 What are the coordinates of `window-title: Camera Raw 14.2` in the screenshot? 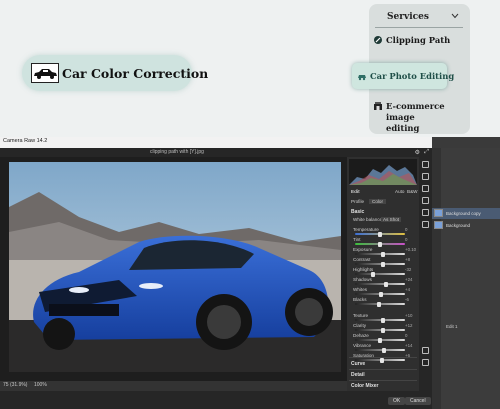 It's located at (25, 141).